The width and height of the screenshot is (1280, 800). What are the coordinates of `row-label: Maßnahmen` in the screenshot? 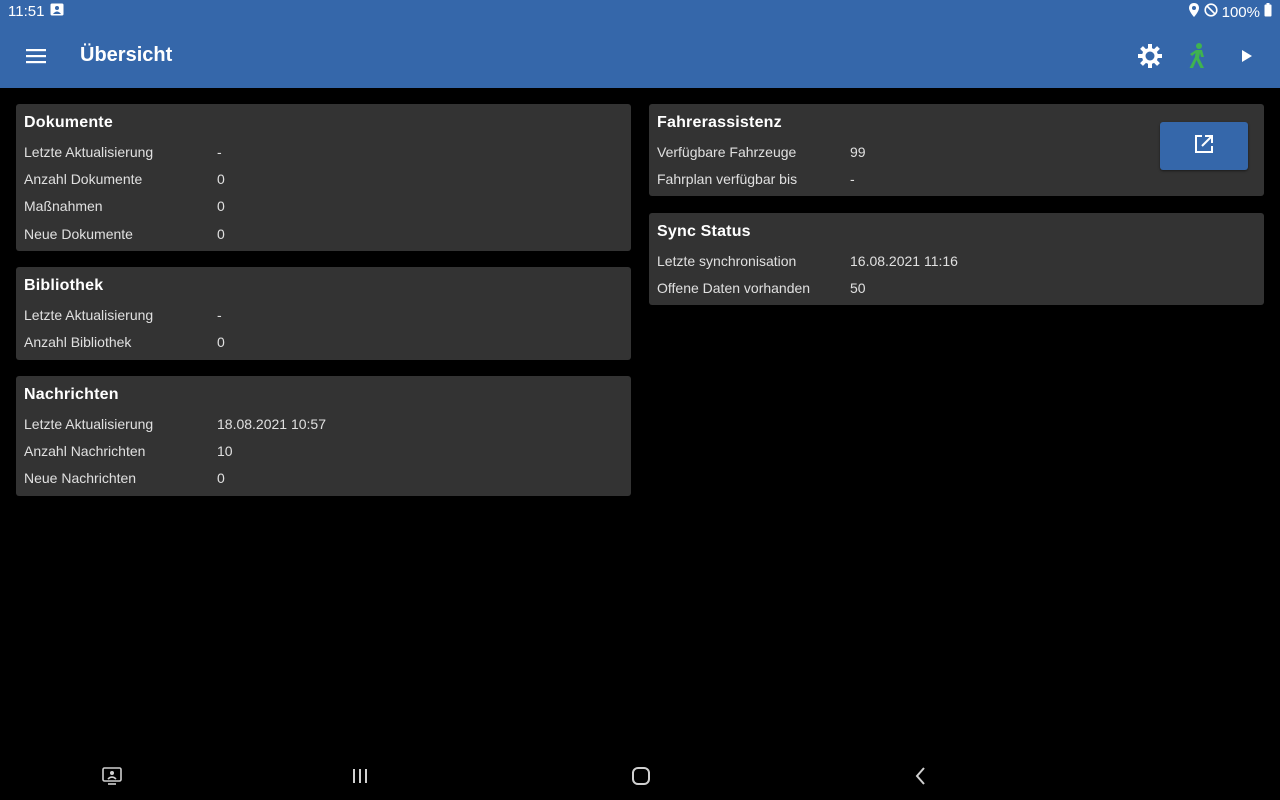 It's located at (63, 206).